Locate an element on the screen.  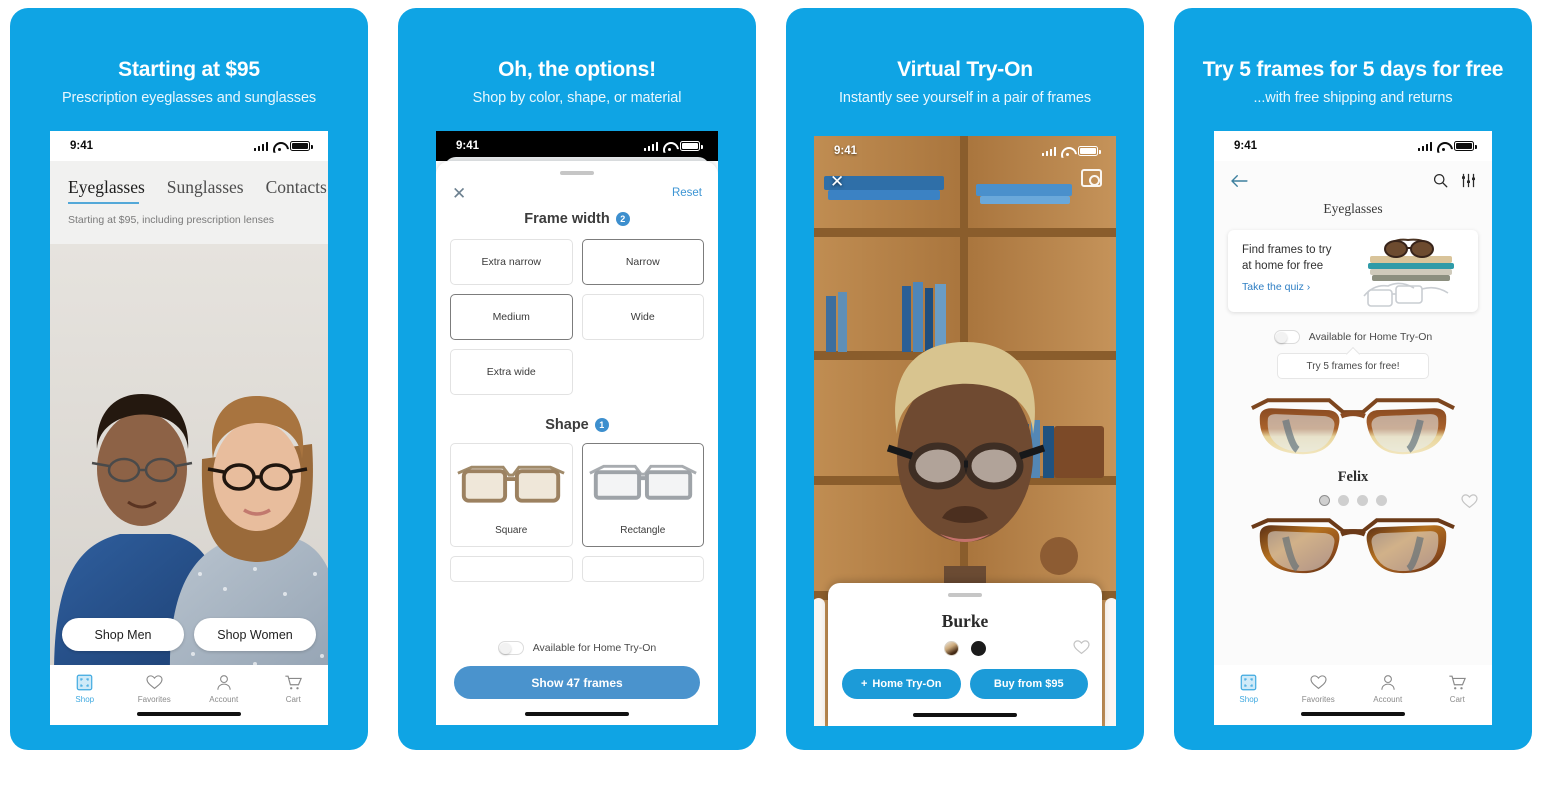
shape-option-rectangle: Rectangle is located at coordinates (642, 494).